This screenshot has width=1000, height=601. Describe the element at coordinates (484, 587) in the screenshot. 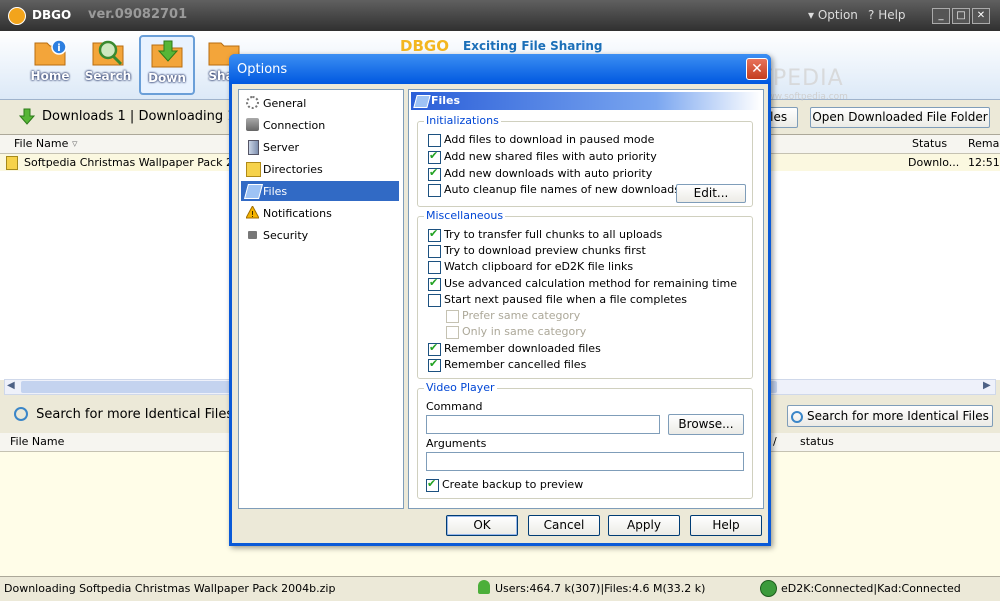

I see `users-icon` at that location.